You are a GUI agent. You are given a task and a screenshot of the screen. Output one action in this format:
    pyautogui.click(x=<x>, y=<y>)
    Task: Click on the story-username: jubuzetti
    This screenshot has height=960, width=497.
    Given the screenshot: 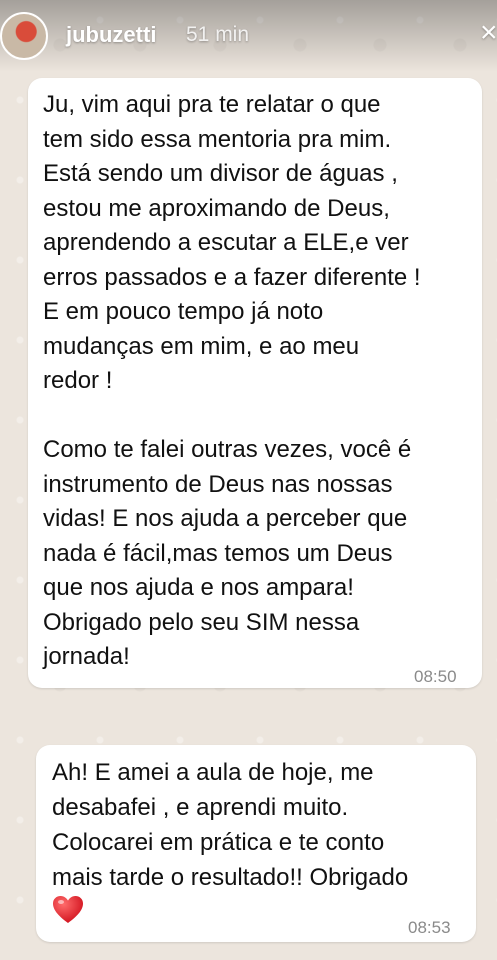 What is the action you would take?
    pyautogui.click(x=111, y=35)
    